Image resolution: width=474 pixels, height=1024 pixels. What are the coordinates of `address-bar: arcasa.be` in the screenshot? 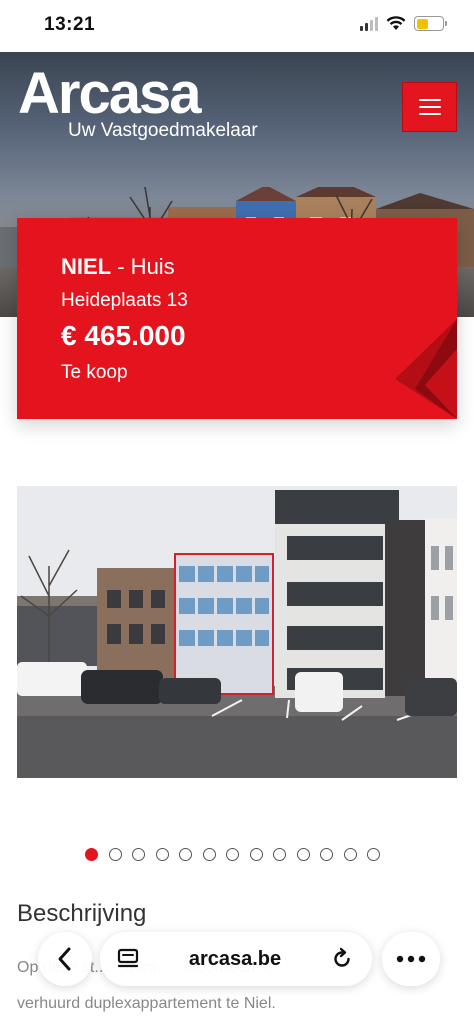 It's located at (236, 959).